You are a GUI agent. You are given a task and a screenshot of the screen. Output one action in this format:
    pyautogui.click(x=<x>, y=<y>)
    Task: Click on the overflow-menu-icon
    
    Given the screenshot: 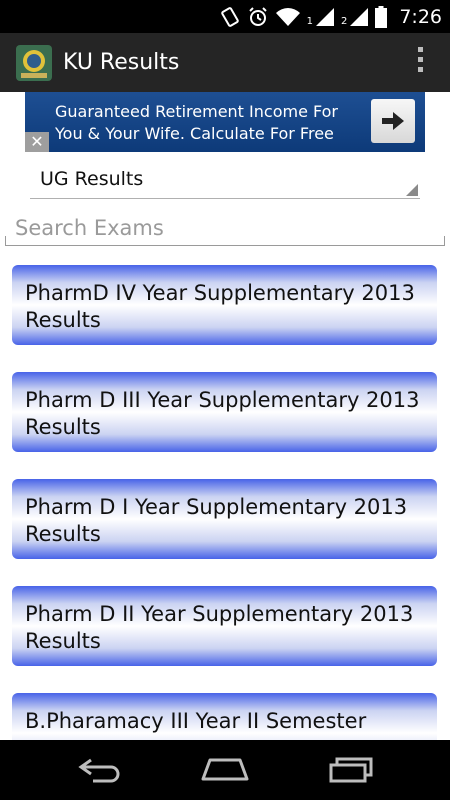 What is the action you would take?
    pyautogui.click(x=420, y=62)
    